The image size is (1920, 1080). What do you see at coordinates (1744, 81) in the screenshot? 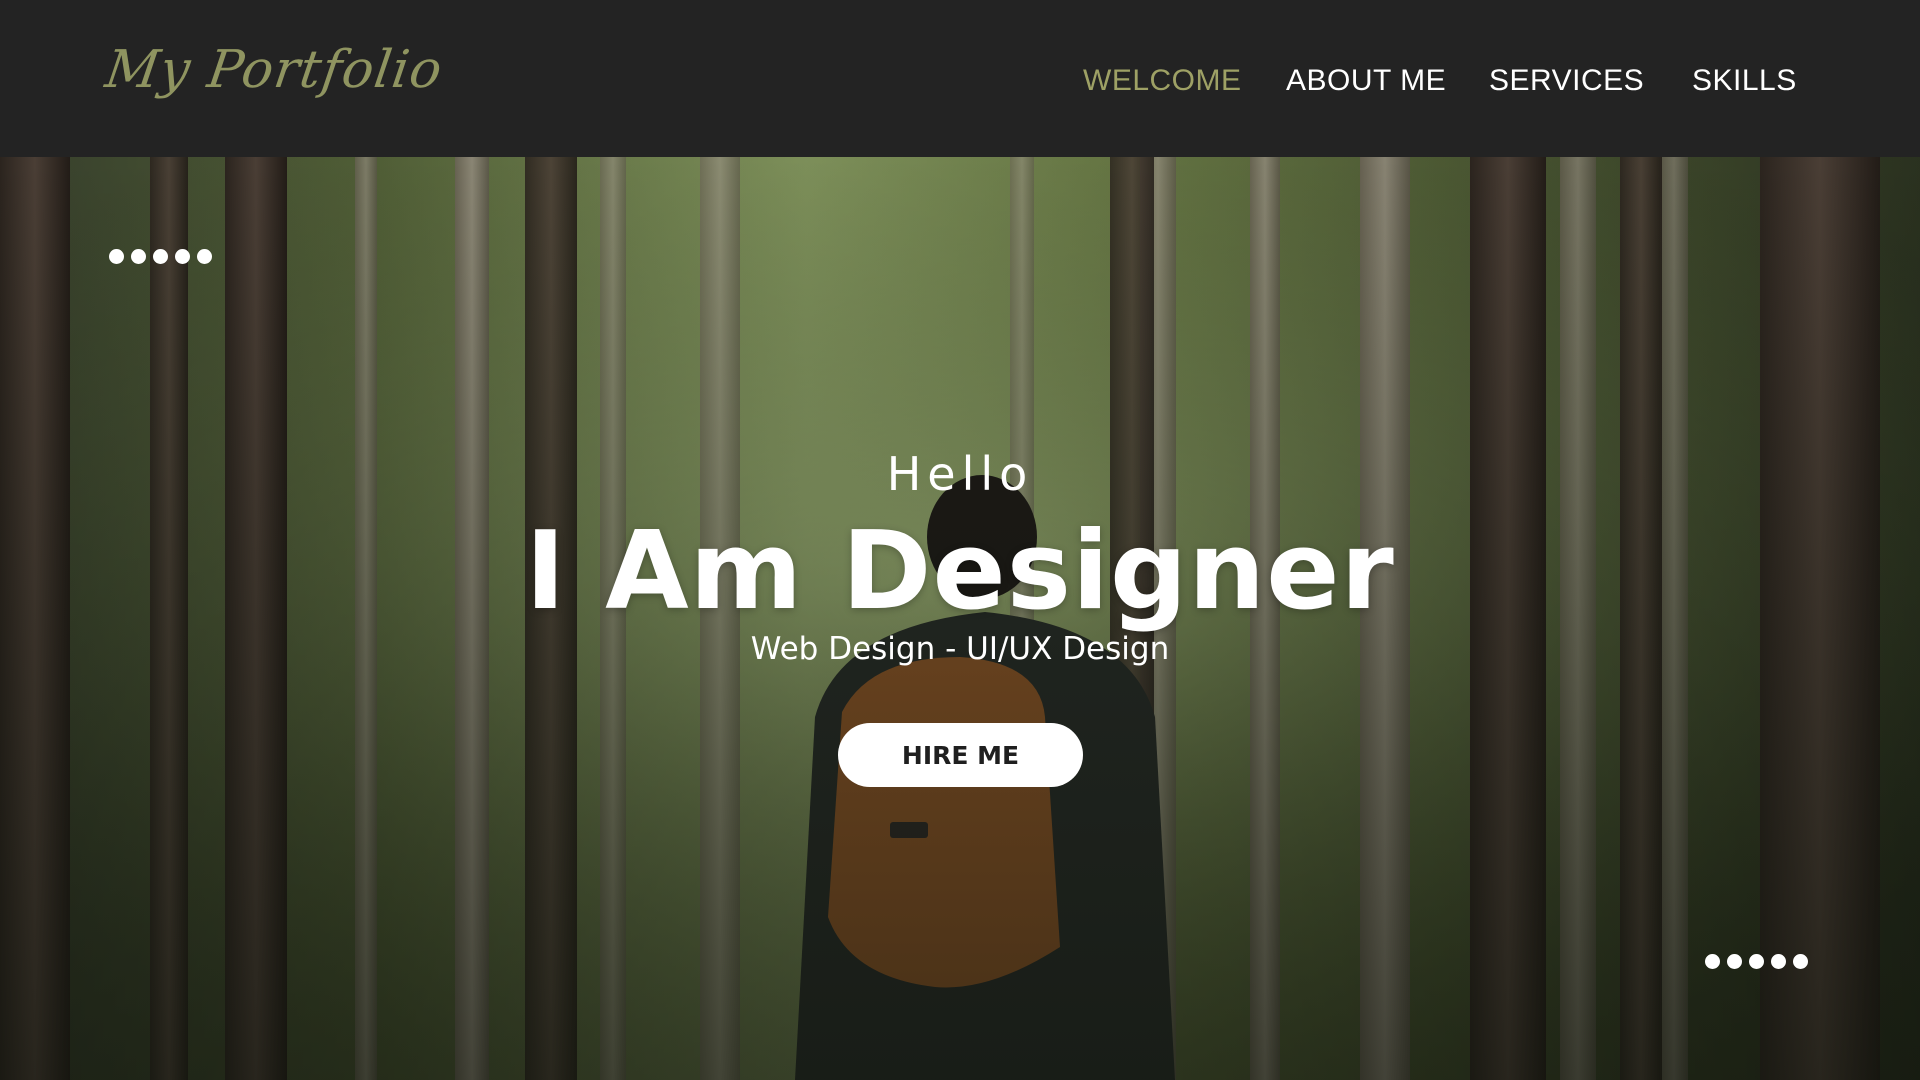
I see `nav-skills: SKILLS` at bounding box center [1744, 81].